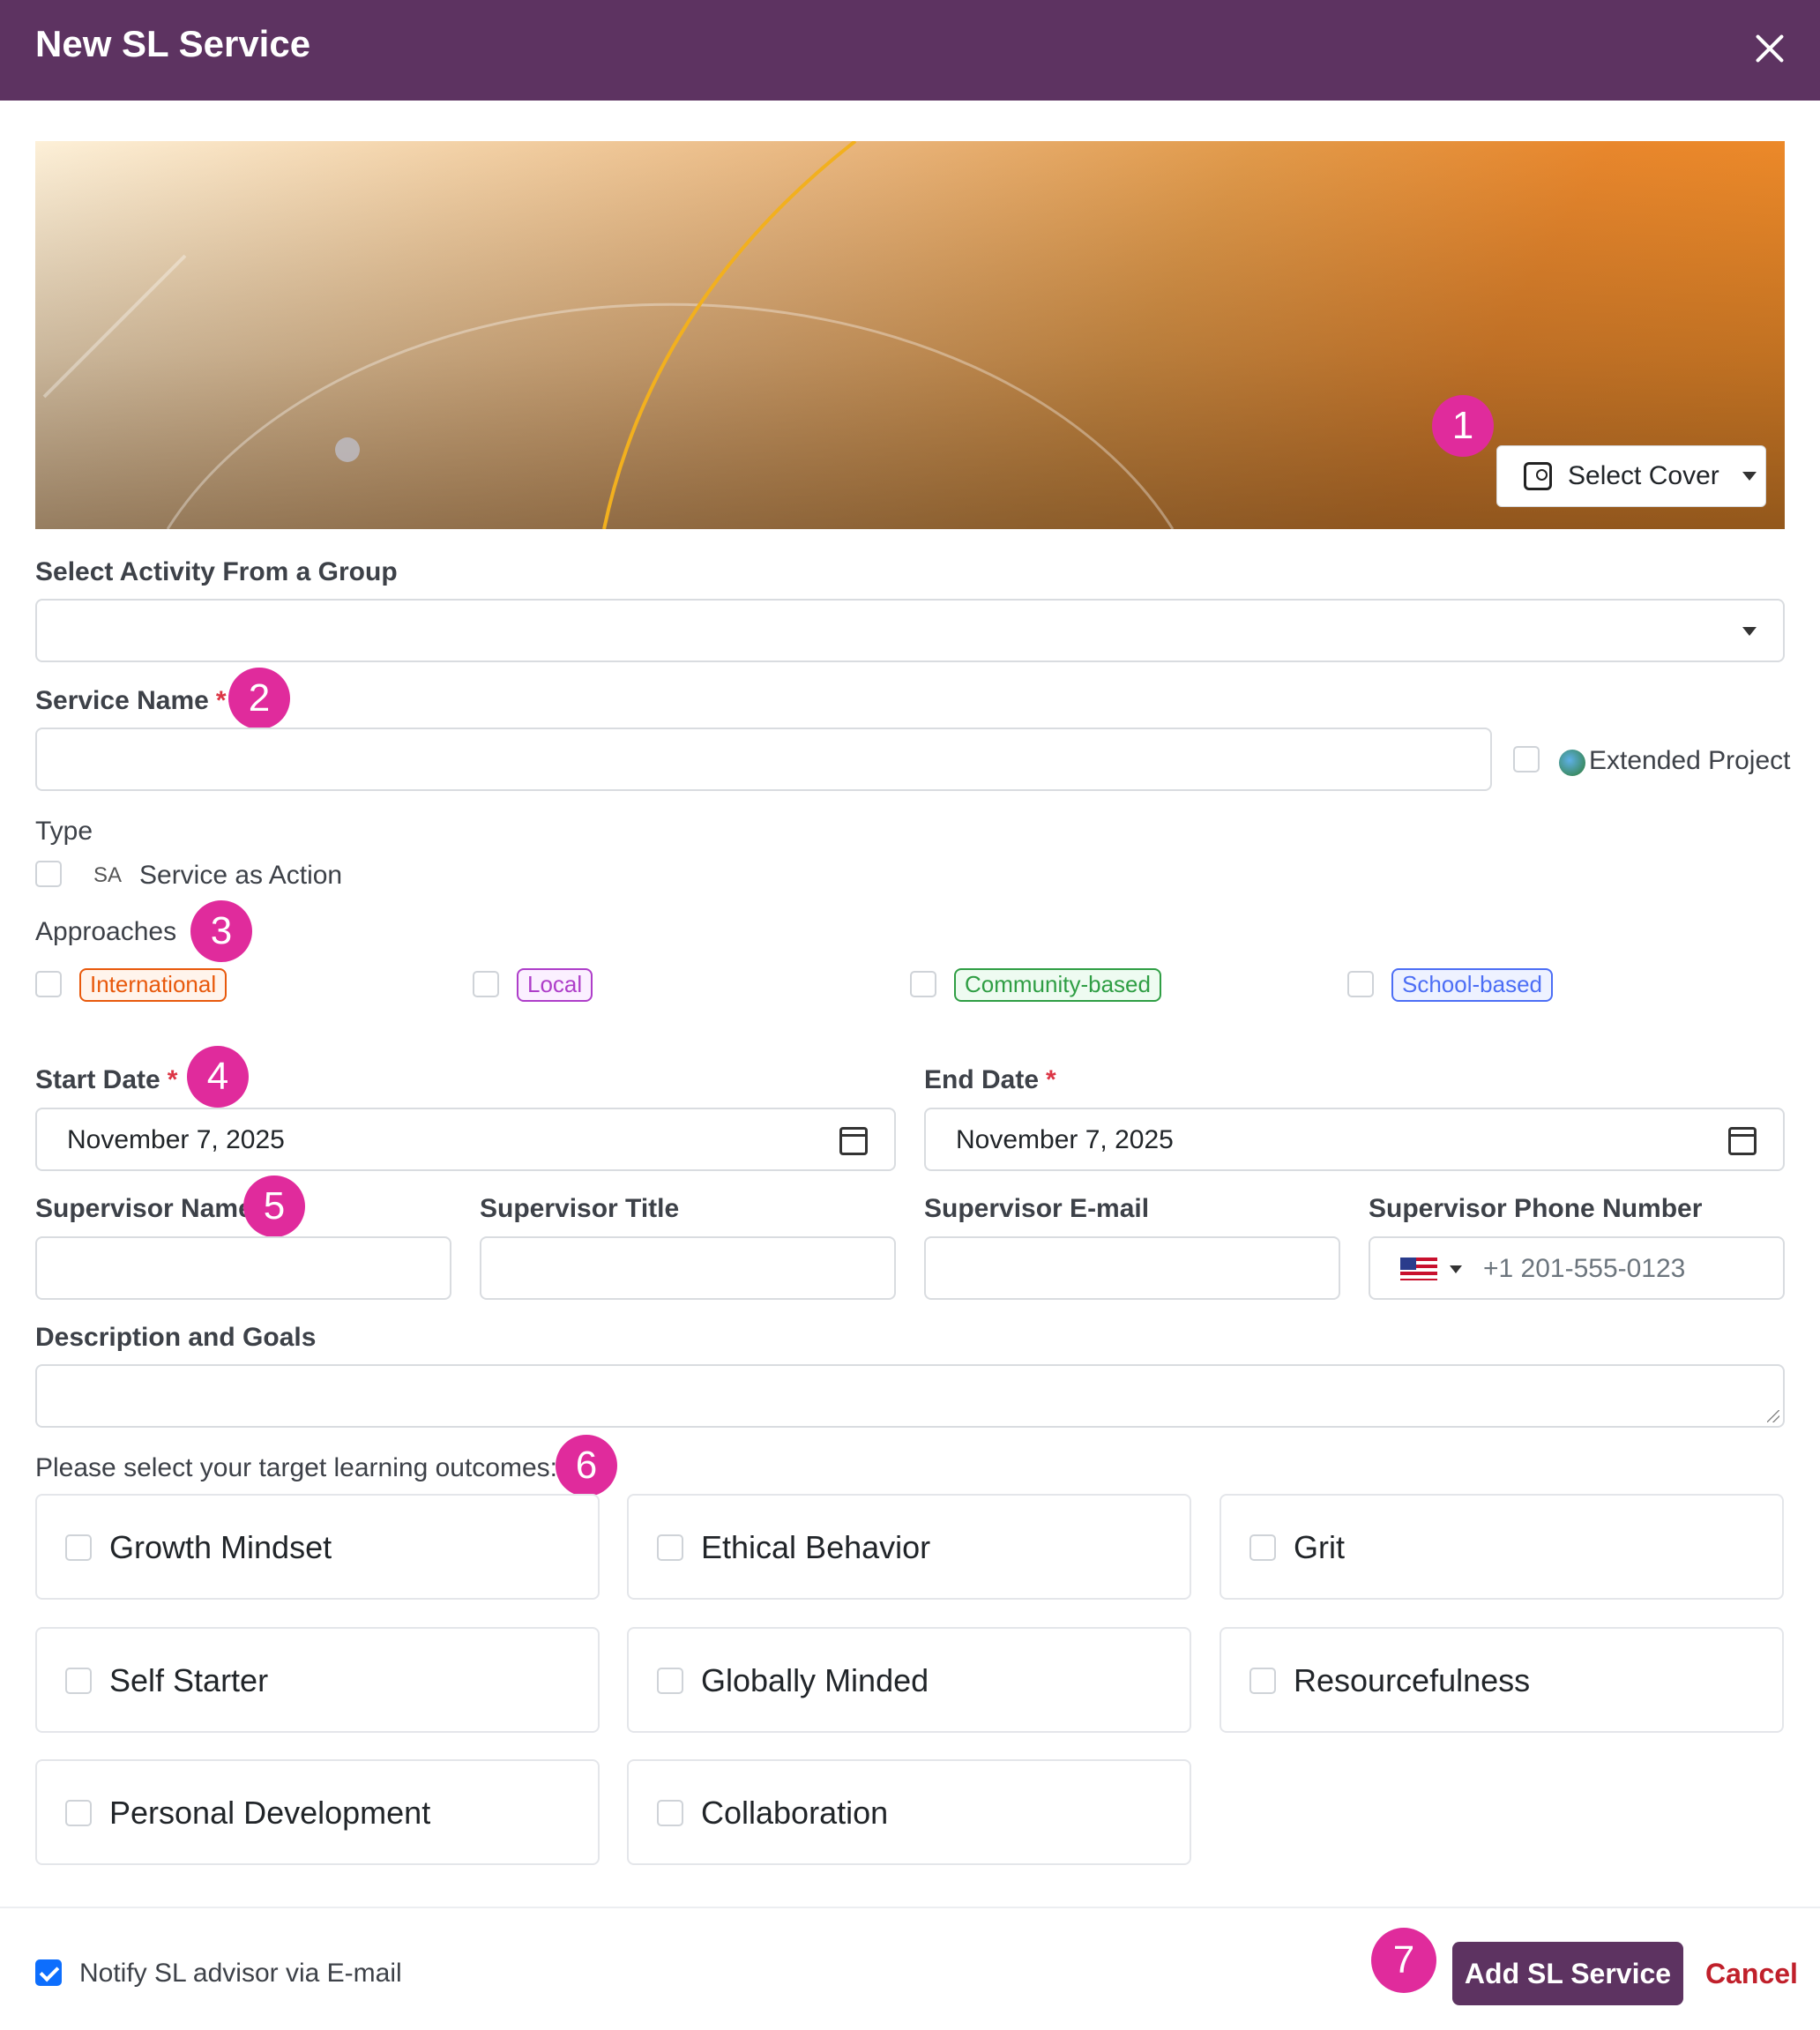 Image resolution: width=1820 pixels, height=2030 pixels. I want to click on outcome-growth-mindset: Growth Mindset, so click(317, 1547).